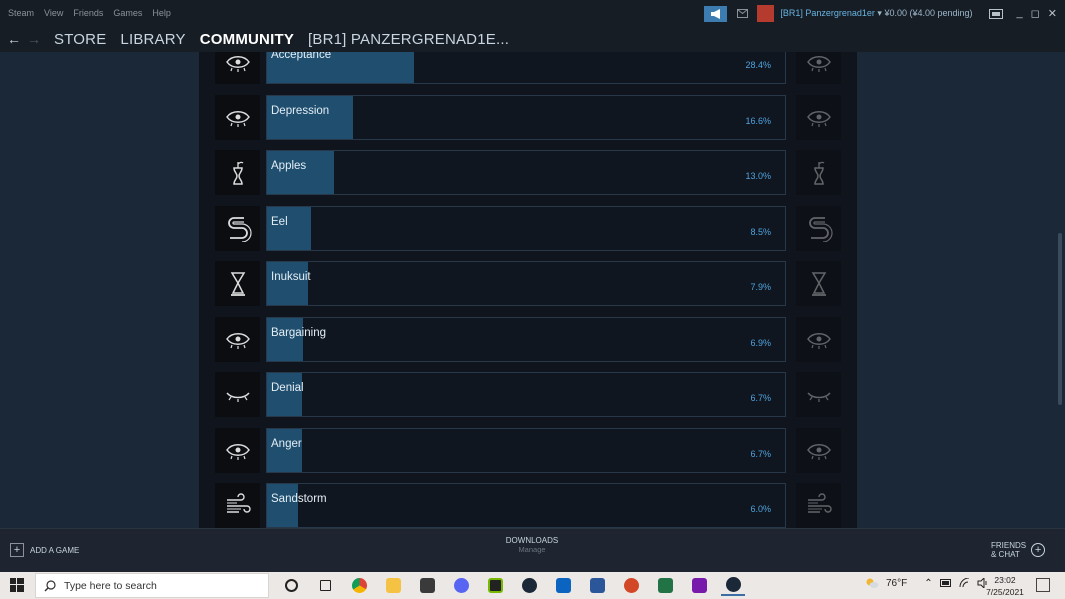 This screenshot has width=1065, height=599. I want to click on notifications-button, so click(742, 14).